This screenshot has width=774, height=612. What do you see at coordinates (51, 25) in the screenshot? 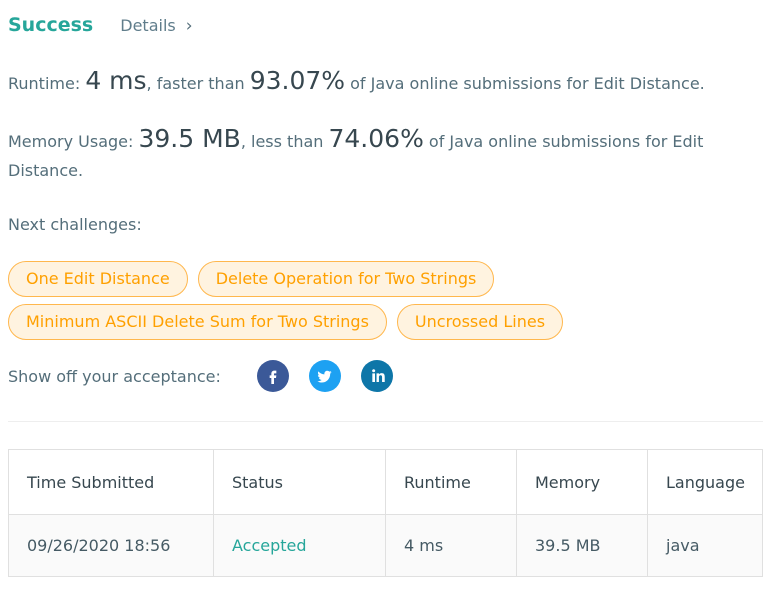
I see `success-status: Success` at bounding box center [51, 25].